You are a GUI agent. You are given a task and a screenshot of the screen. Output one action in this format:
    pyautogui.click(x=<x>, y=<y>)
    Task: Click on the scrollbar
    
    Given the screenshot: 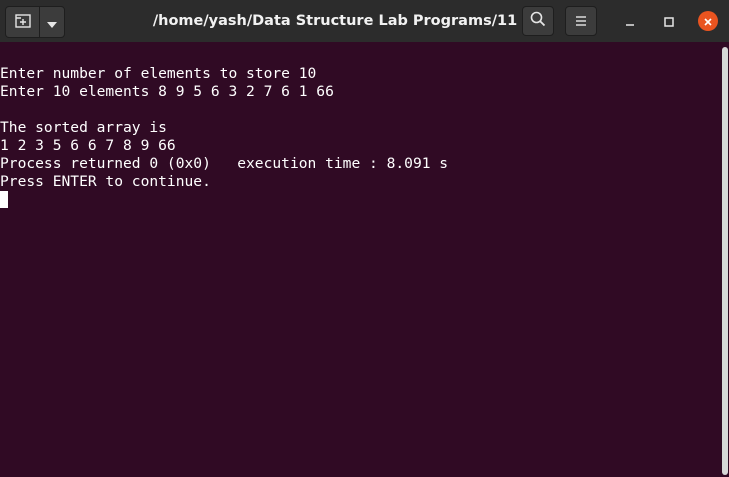 What is the action you would take?
    pyautogui.click(x=724, y=259)
    